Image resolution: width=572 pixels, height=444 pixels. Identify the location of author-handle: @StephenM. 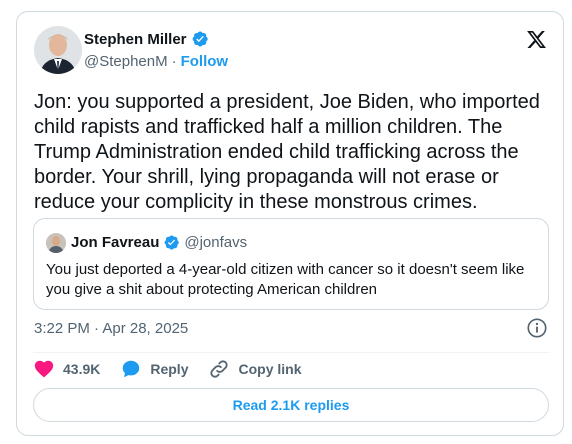
(126, 61).